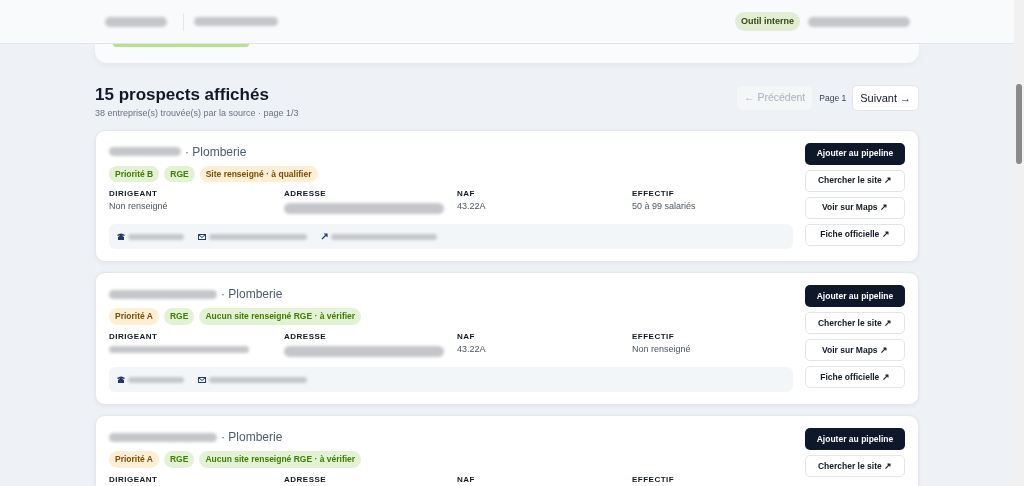 This screenshot has height=486, width=1024. Describe the element at coordinates (134, 174) in the screenshot. I see `tag: Priorité B` at that location.